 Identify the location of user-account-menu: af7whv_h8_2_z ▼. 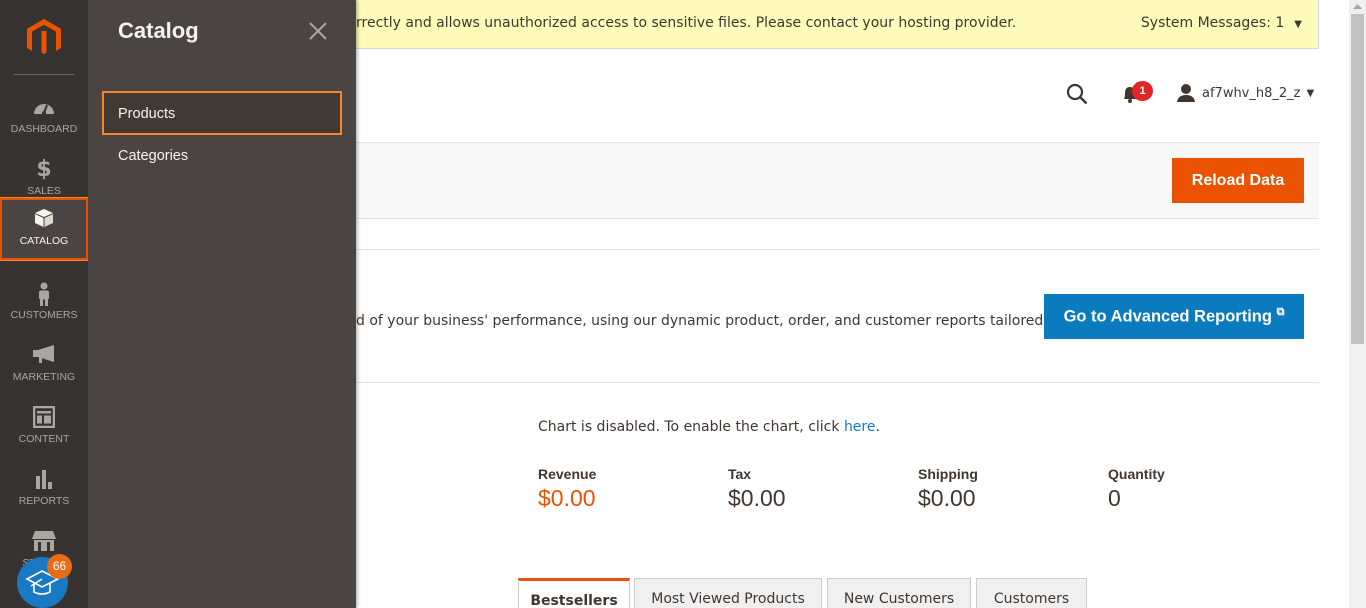
(1245, 93).